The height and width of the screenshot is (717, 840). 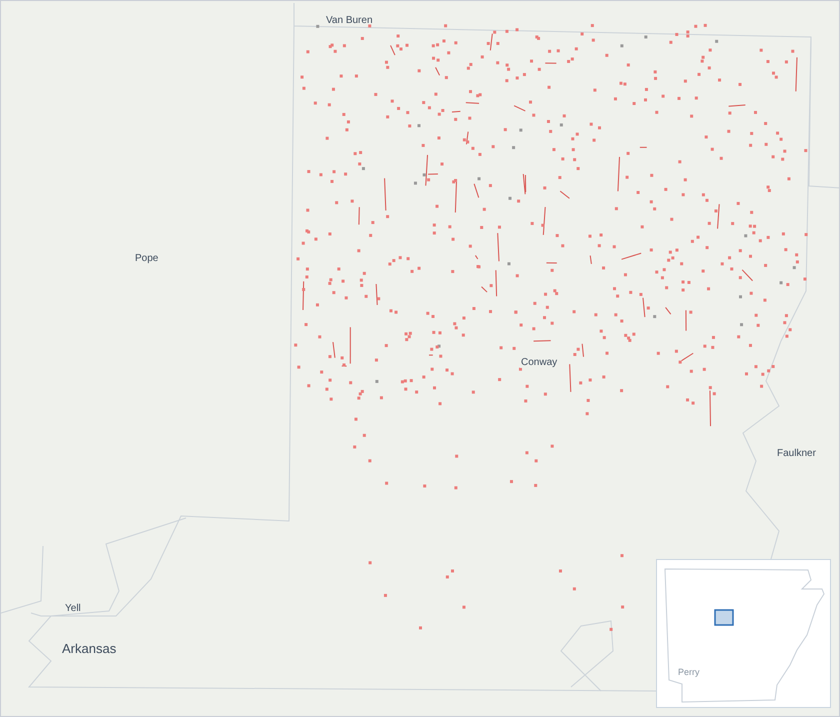 What do you see at coordinates (689, 672) in the screenshot?
I see `place-label: Perry` at bounding box center [689, 672].